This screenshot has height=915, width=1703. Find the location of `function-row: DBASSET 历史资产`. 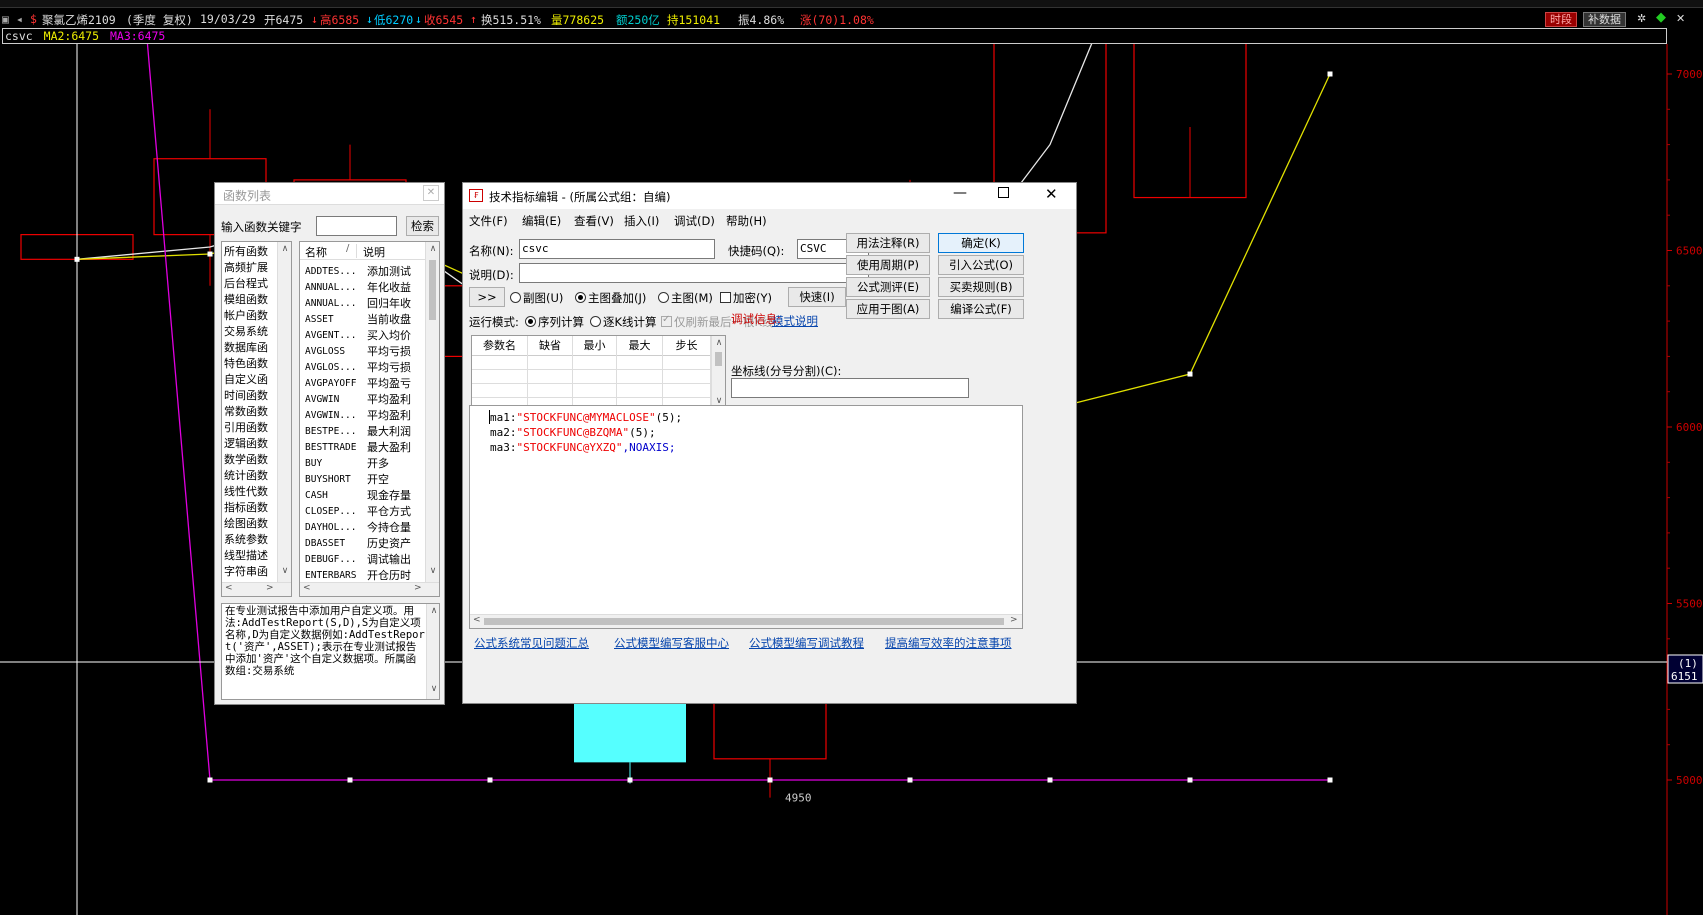

function-row: DBASSET 历史资产 is located at coordinates (364, 544).